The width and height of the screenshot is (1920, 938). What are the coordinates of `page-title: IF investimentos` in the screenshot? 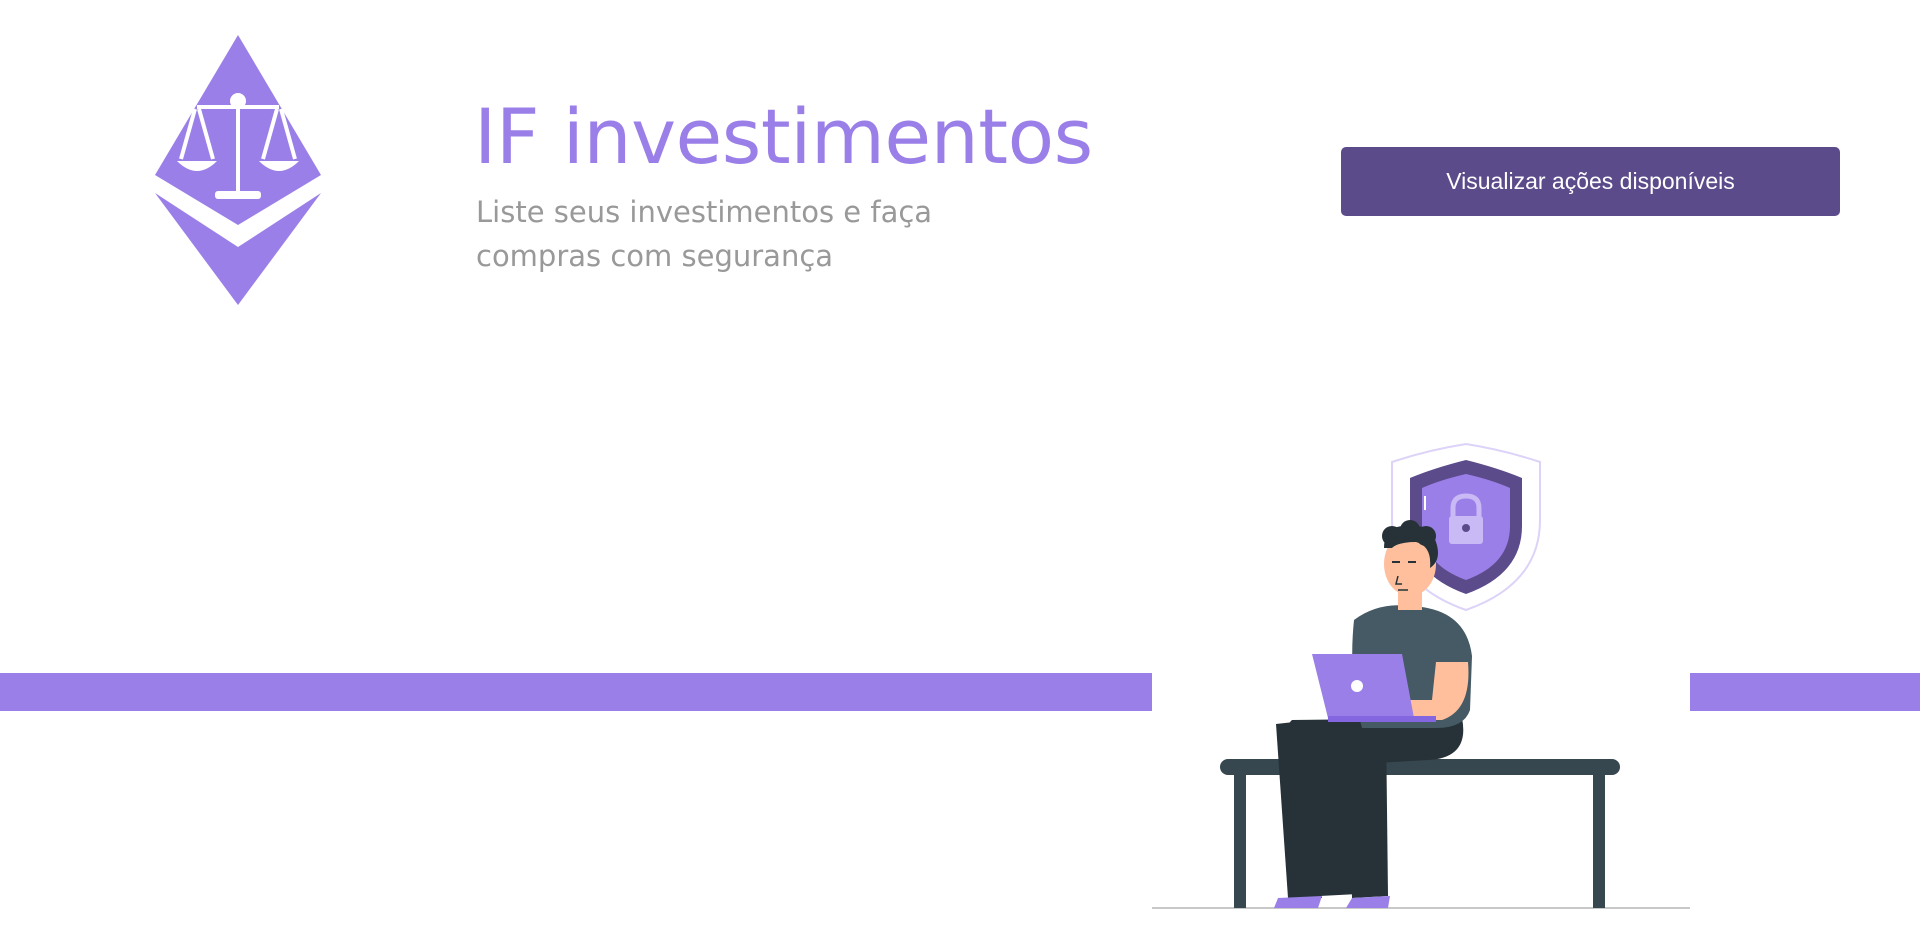 It's located at (783, 136).